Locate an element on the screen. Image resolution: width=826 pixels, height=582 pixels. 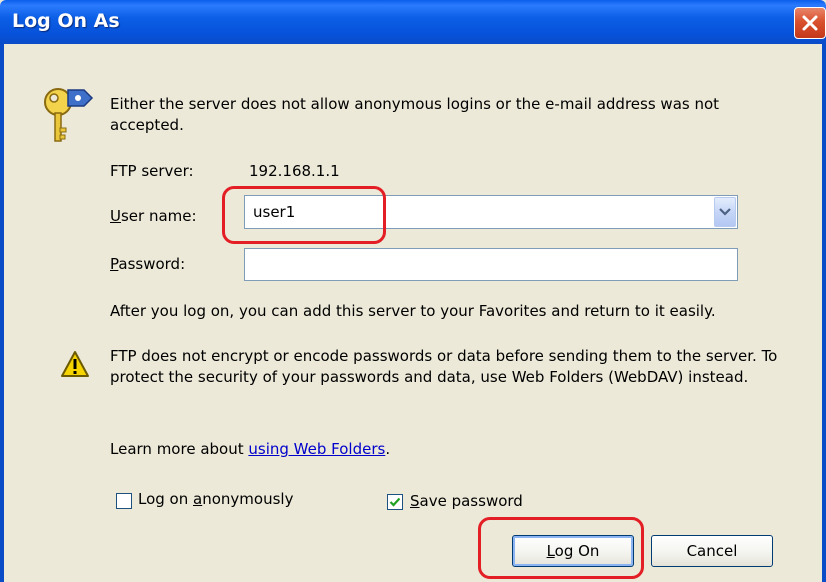
password-label: Password: is located at coordinates (147, 264).